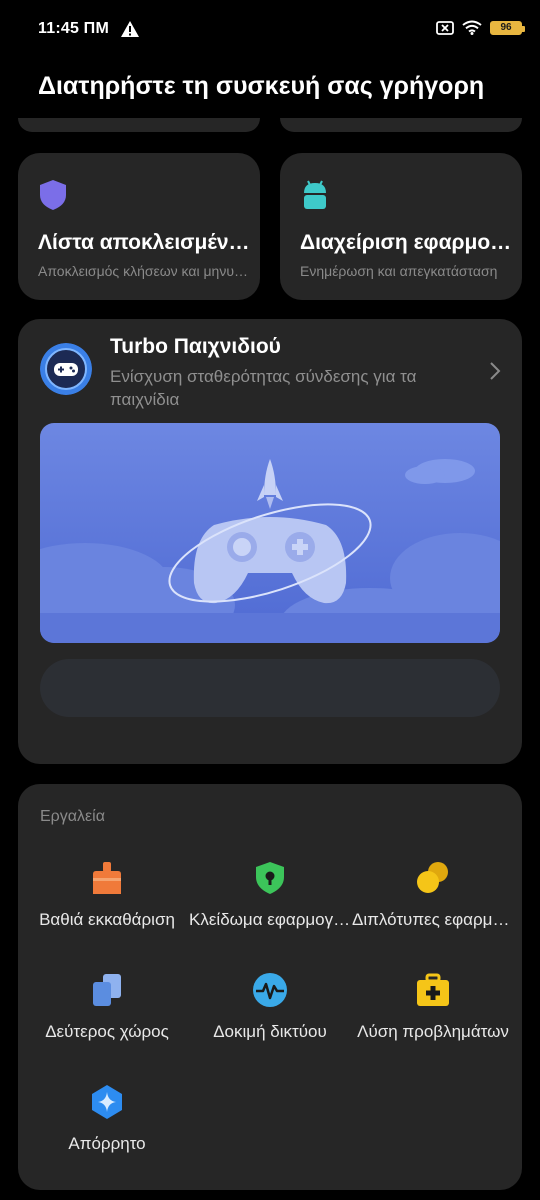  I want to click on lock-shield-icon, so click(270, 878).